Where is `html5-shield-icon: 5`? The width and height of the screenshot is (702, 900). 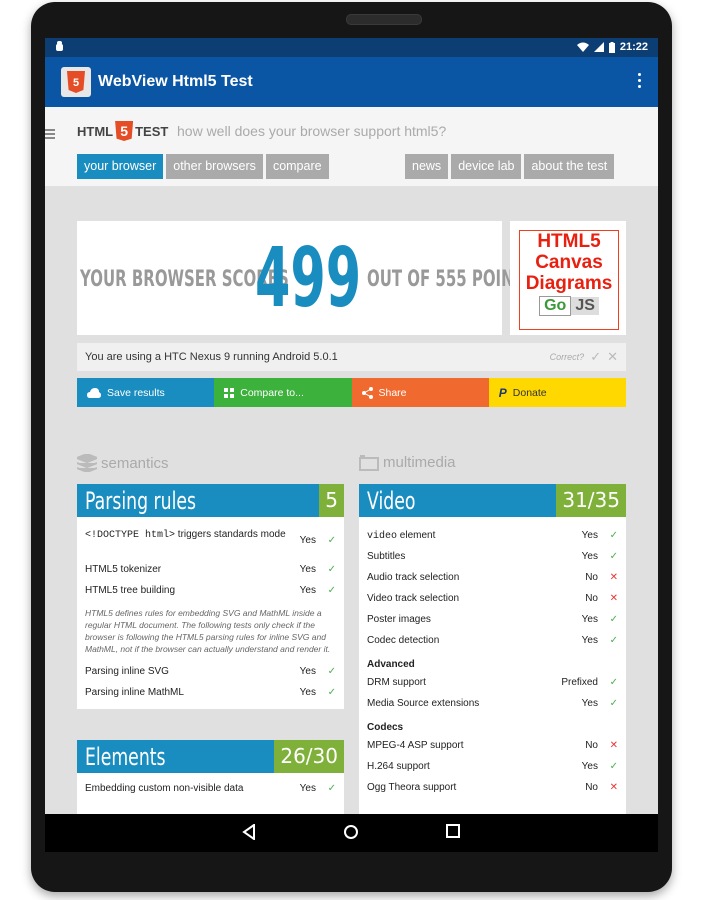
html5-shield-icon: 5 is located at coordinates (124, 131).